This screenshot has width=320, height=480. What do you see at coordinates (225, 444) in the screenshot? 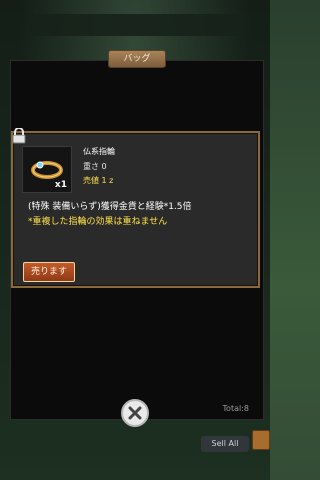
I see `sell-all-button: Sell All` at bounding box center [225, 444].